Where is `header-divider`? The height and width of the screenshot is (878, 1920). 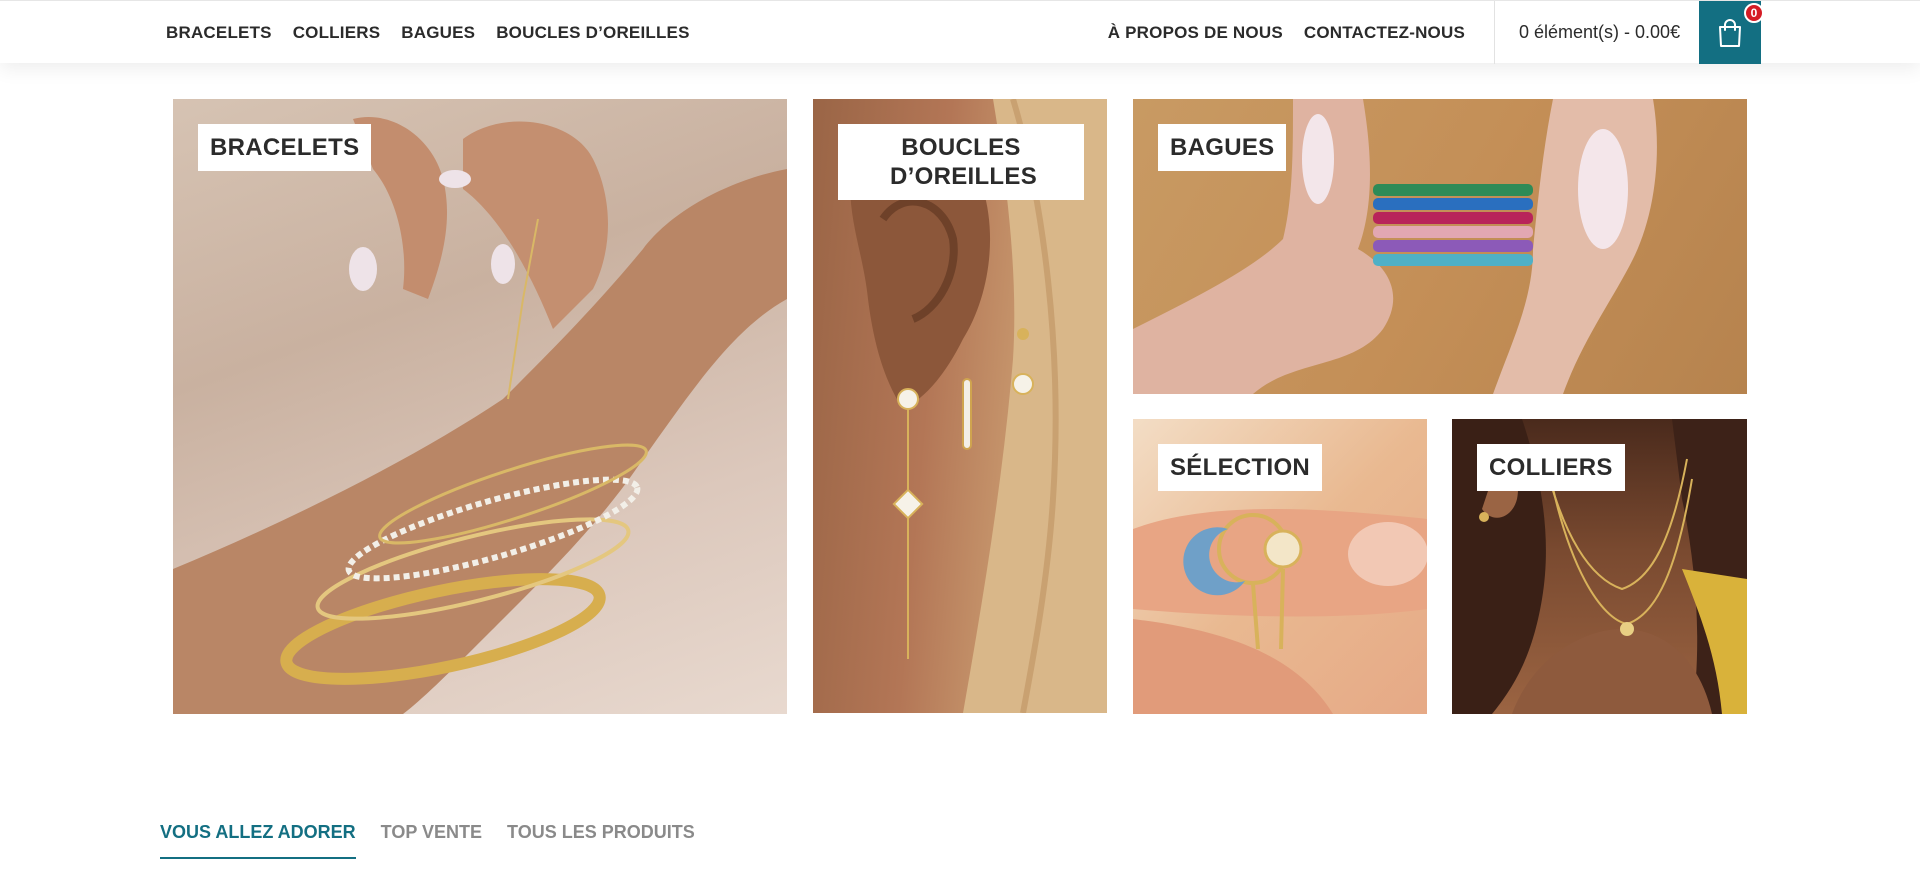
header-divider is located at coordinates (1494, 32).